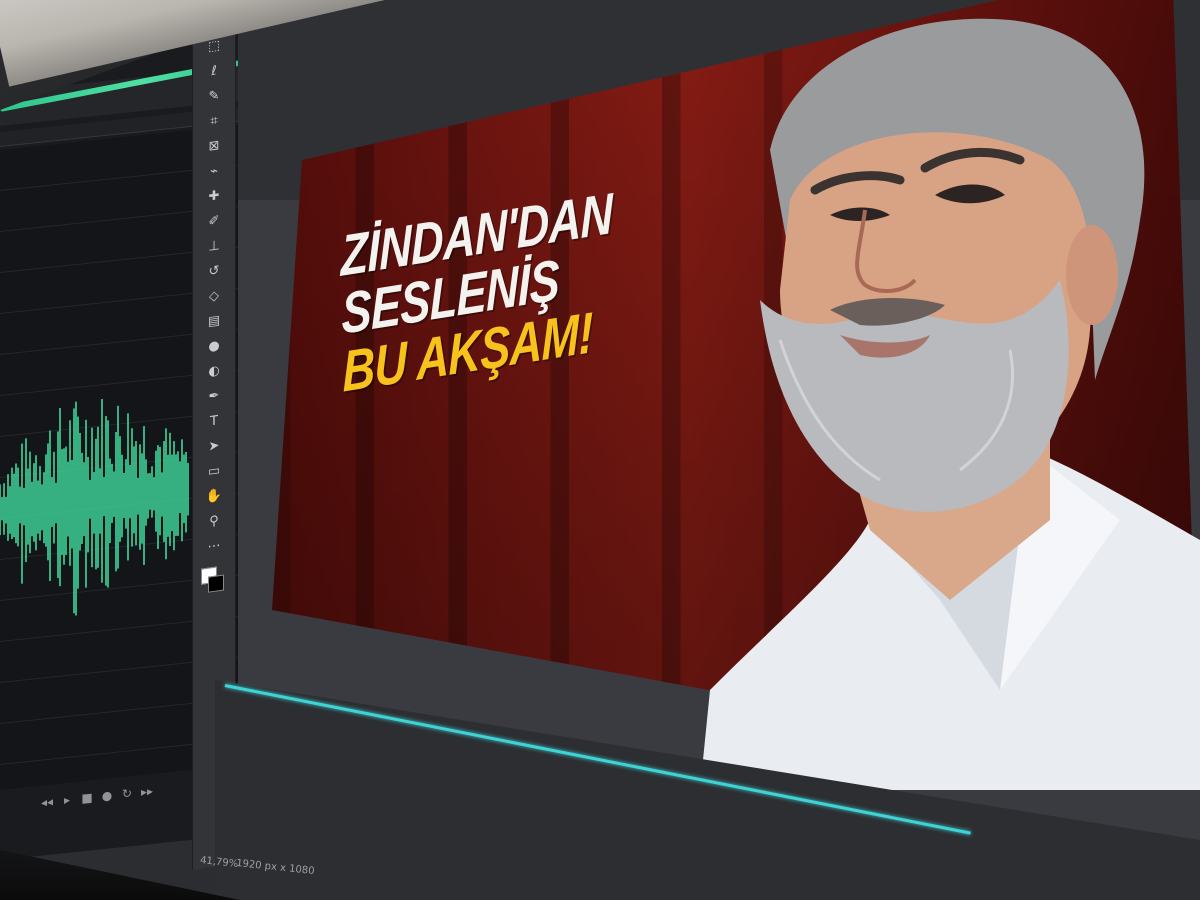  Describe the element at coordinates (214, 372) in the screenshot. I see `dodge-icon: ◐` at that location.